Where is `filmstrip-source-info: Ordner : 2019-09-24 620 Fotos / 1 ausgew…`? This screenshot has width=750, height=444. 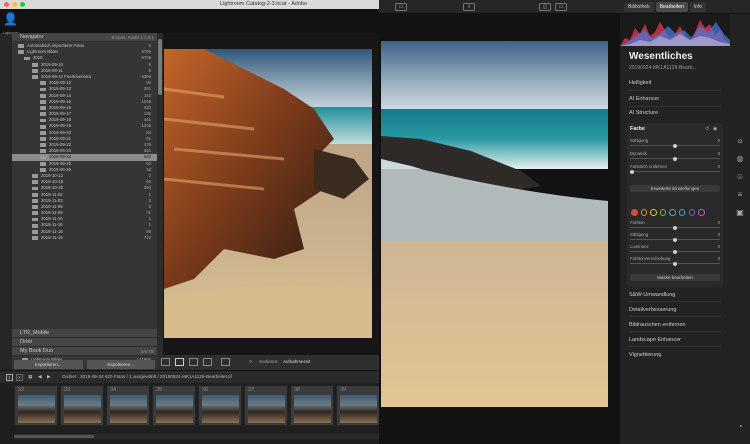 filmstrip-source-info: Ordner : 2019-09-24 620 Fotos / 1 ausgew… is located at coordinates (147, 376).